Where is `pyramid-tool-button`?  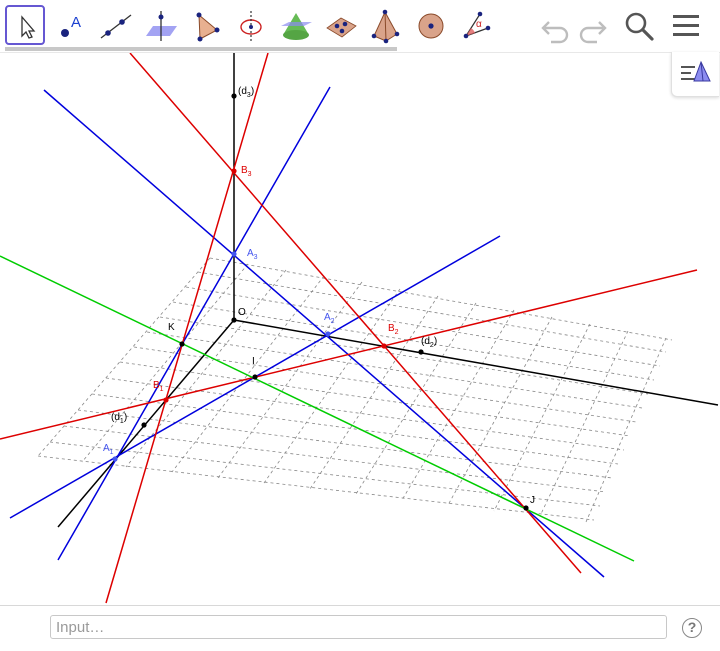
pyramid-tool-button is located at coordinates (385, 25).